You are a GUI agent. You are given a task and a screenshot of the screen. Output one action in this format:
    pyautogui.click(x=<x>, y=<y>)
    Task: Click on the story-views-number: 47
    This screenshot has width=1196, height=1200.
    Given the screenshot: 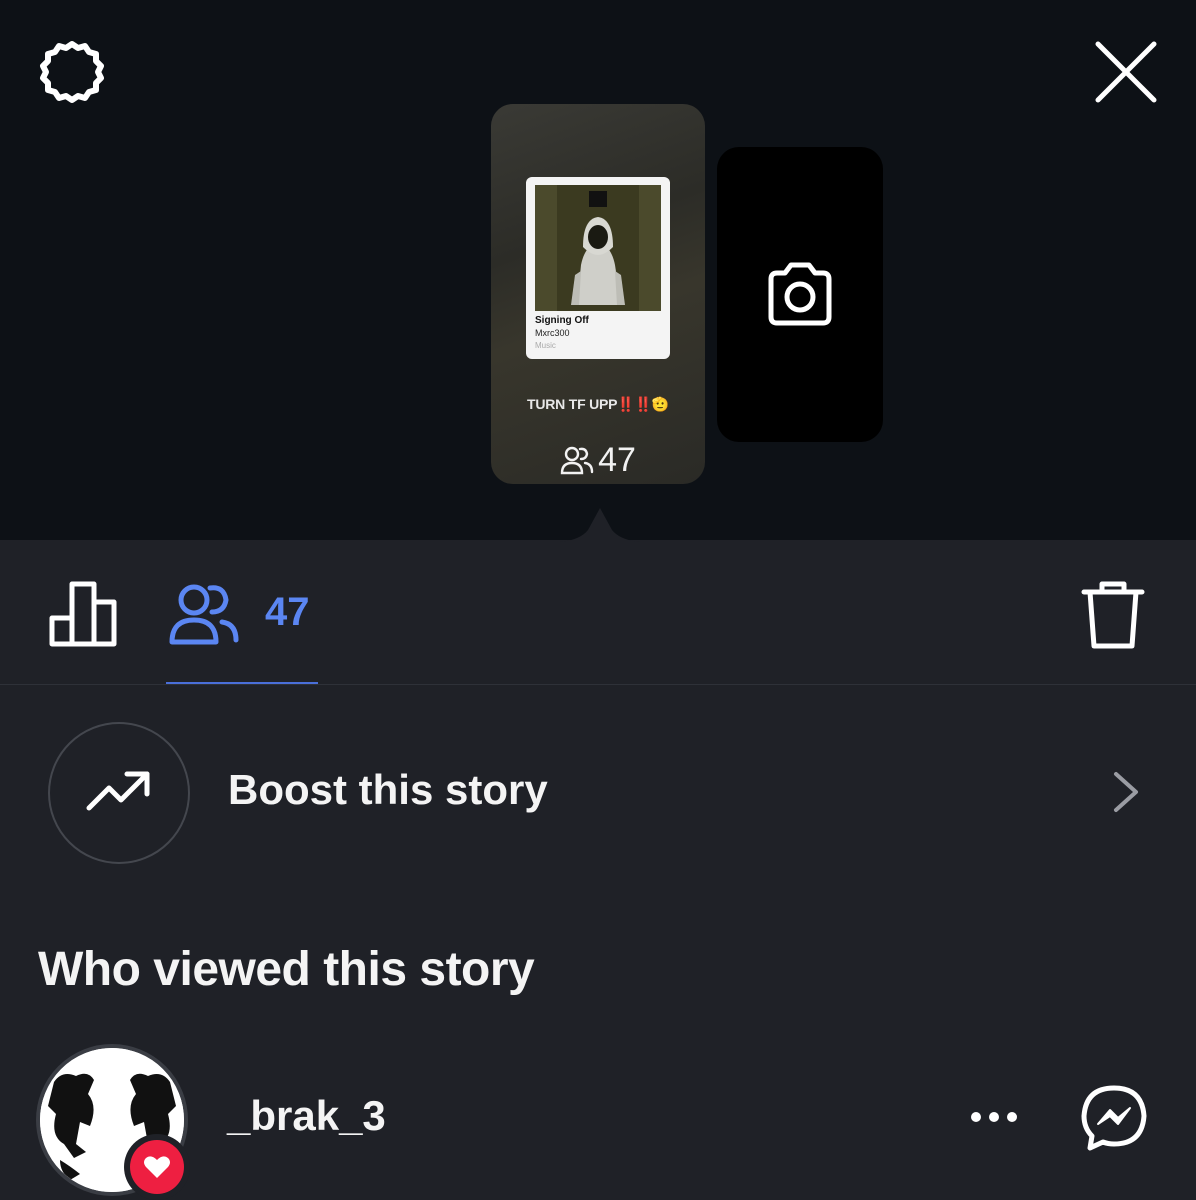 What is the action you would take?
    pyautogui.click(x=617, y=459)
    